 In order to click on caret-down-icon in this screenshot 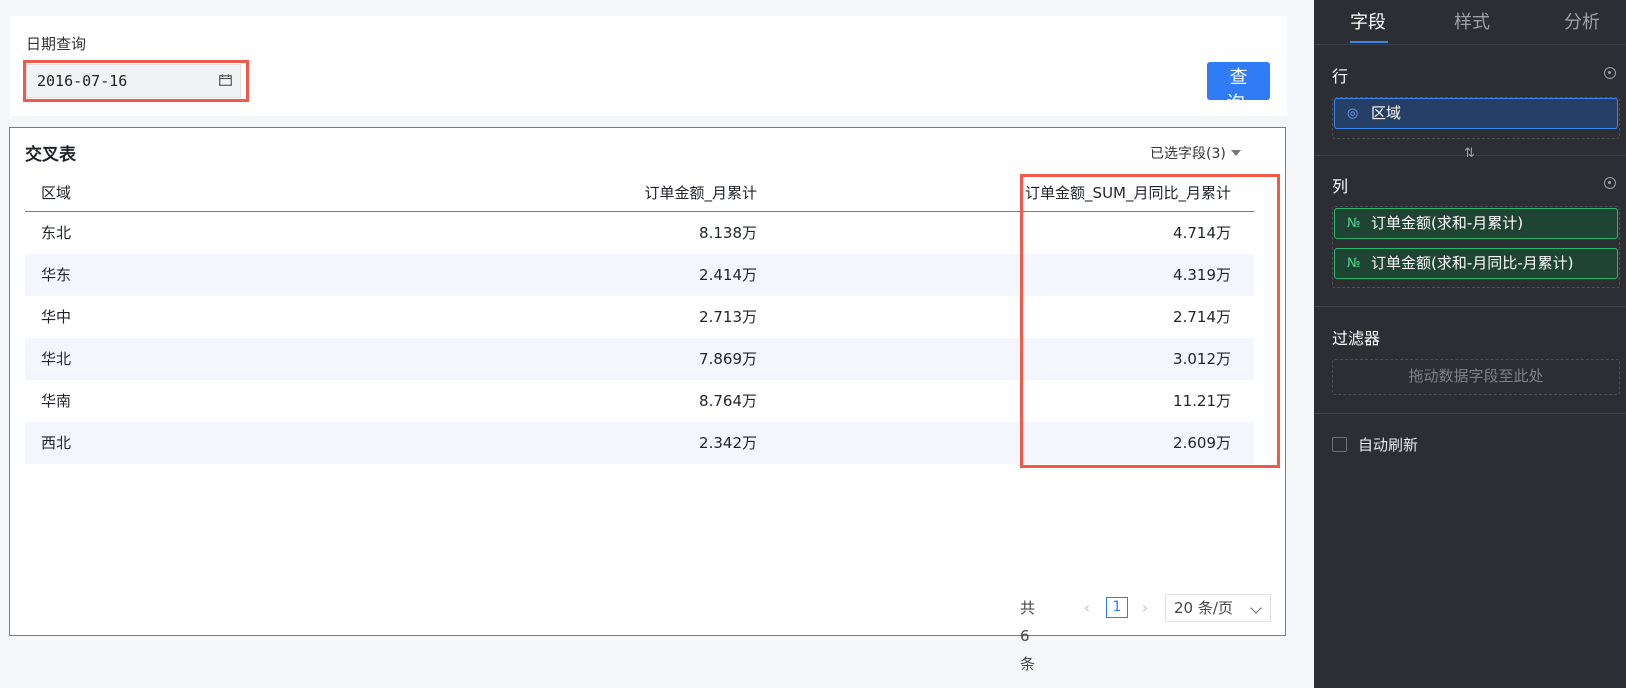, I will do `click(1235, 153)`.